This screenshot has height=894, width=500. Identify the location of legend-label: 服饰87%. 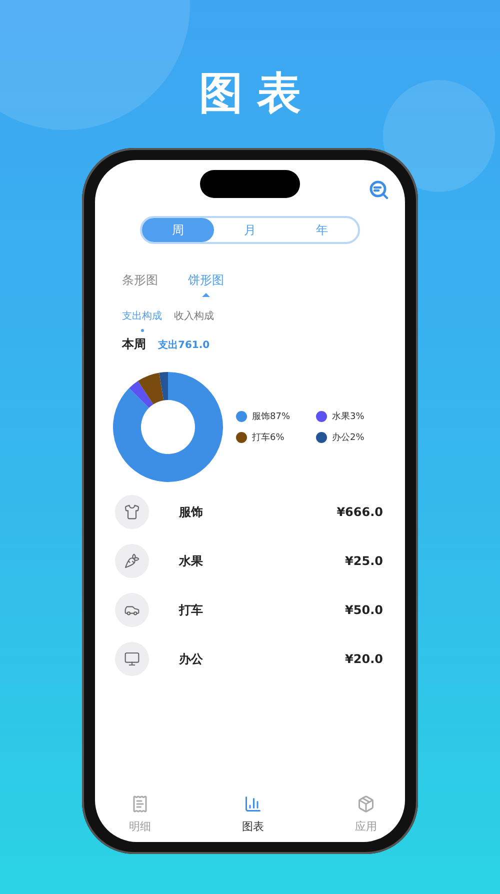
(271, 416).